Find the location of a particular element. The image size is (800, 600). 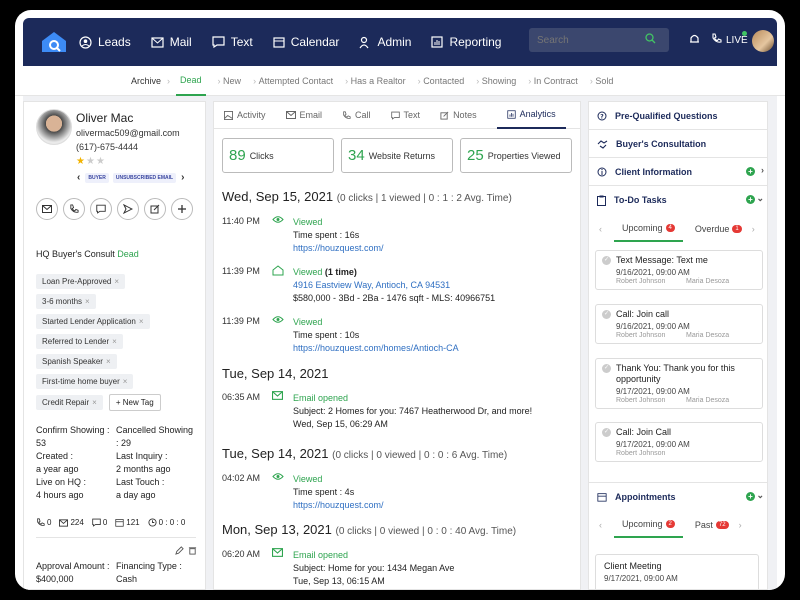

tag-item: Loan Pre-Approved × is located at coordinates (81, 281).